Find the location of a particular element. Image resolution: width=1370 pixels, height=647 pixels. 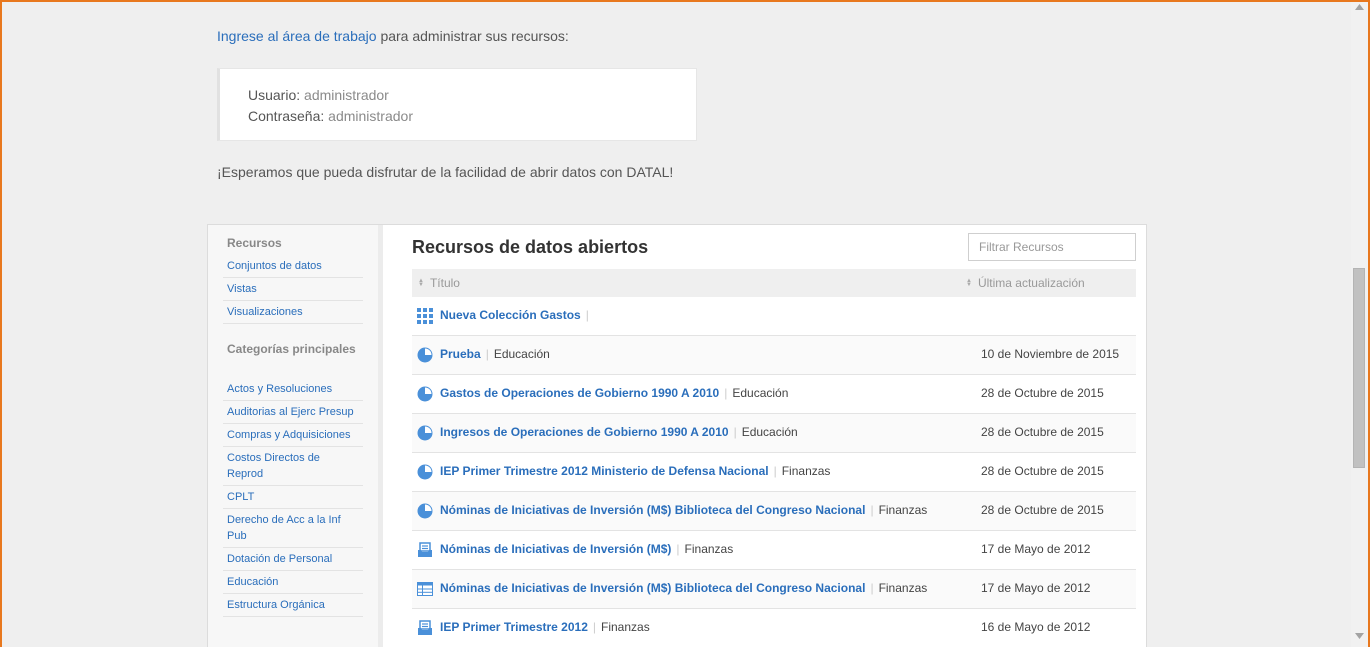

password-label: Contraseña: is located at coordinates (286, 116).